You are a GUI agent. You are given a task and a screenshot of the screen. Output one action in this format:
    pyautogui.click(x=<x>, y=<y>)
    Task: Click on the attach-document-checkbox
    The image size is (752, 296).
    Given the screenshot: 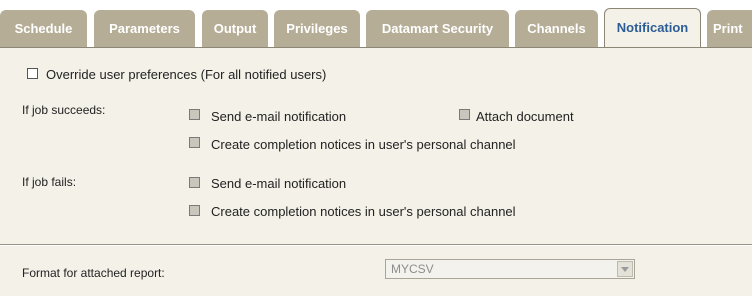 What is the action you would take?
    pyautogui.click(x=464, y=114)
    